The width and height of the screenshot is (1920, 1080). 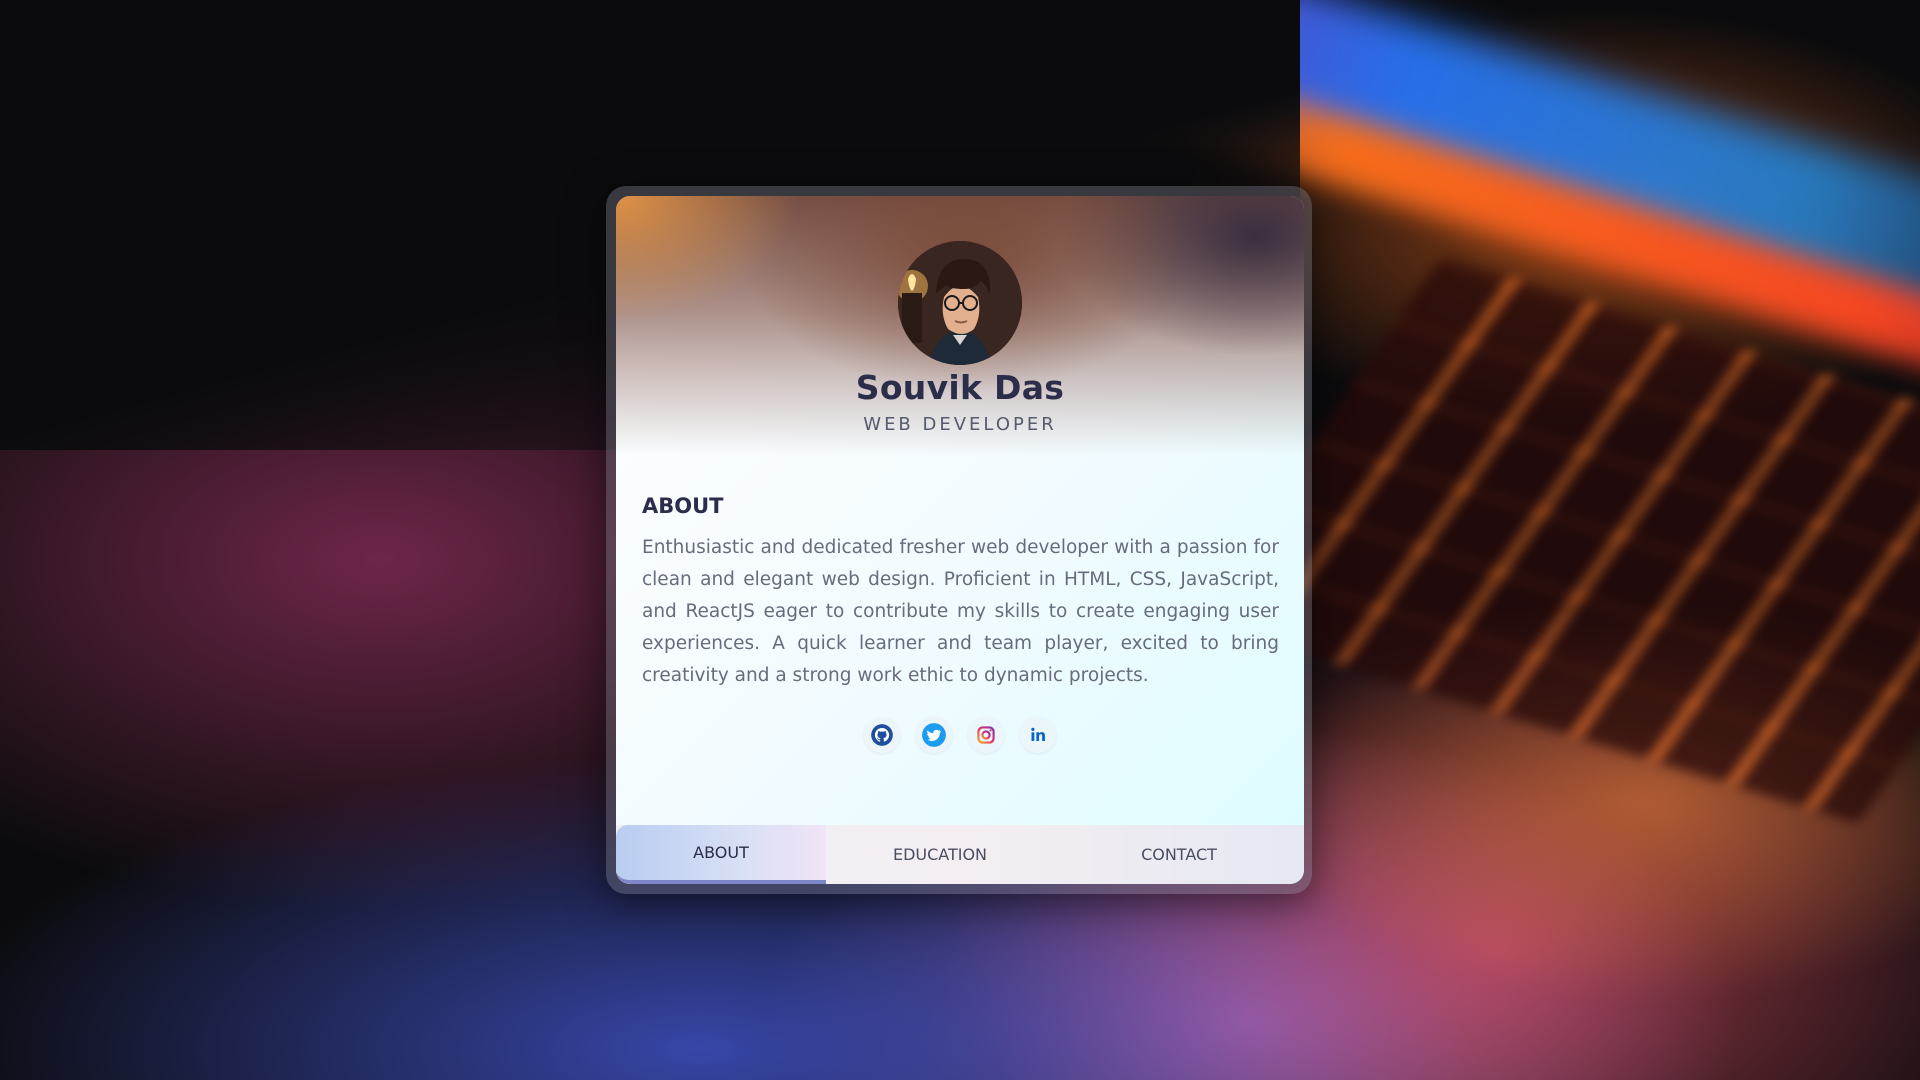 I want to click on instagram-icon, so click(x=986, y=735).